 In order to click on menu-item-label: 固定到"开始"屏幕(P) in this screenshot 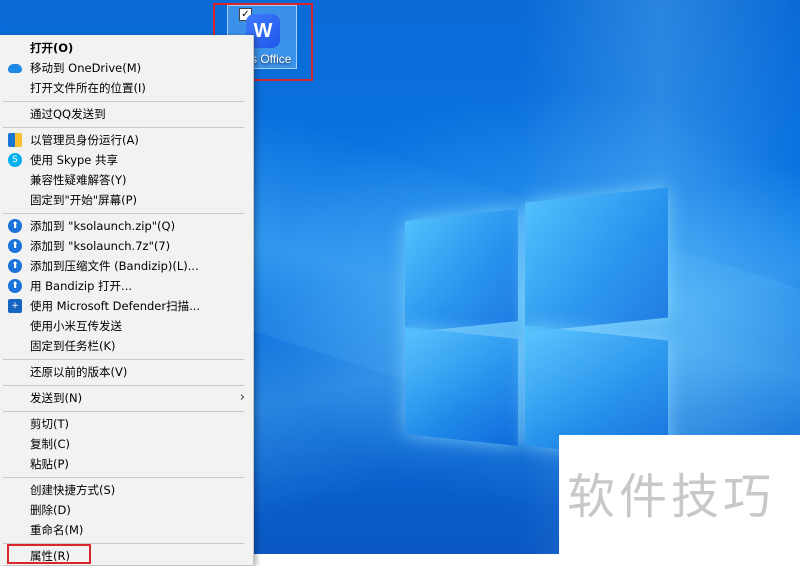, I will do `click(83, 200)`.